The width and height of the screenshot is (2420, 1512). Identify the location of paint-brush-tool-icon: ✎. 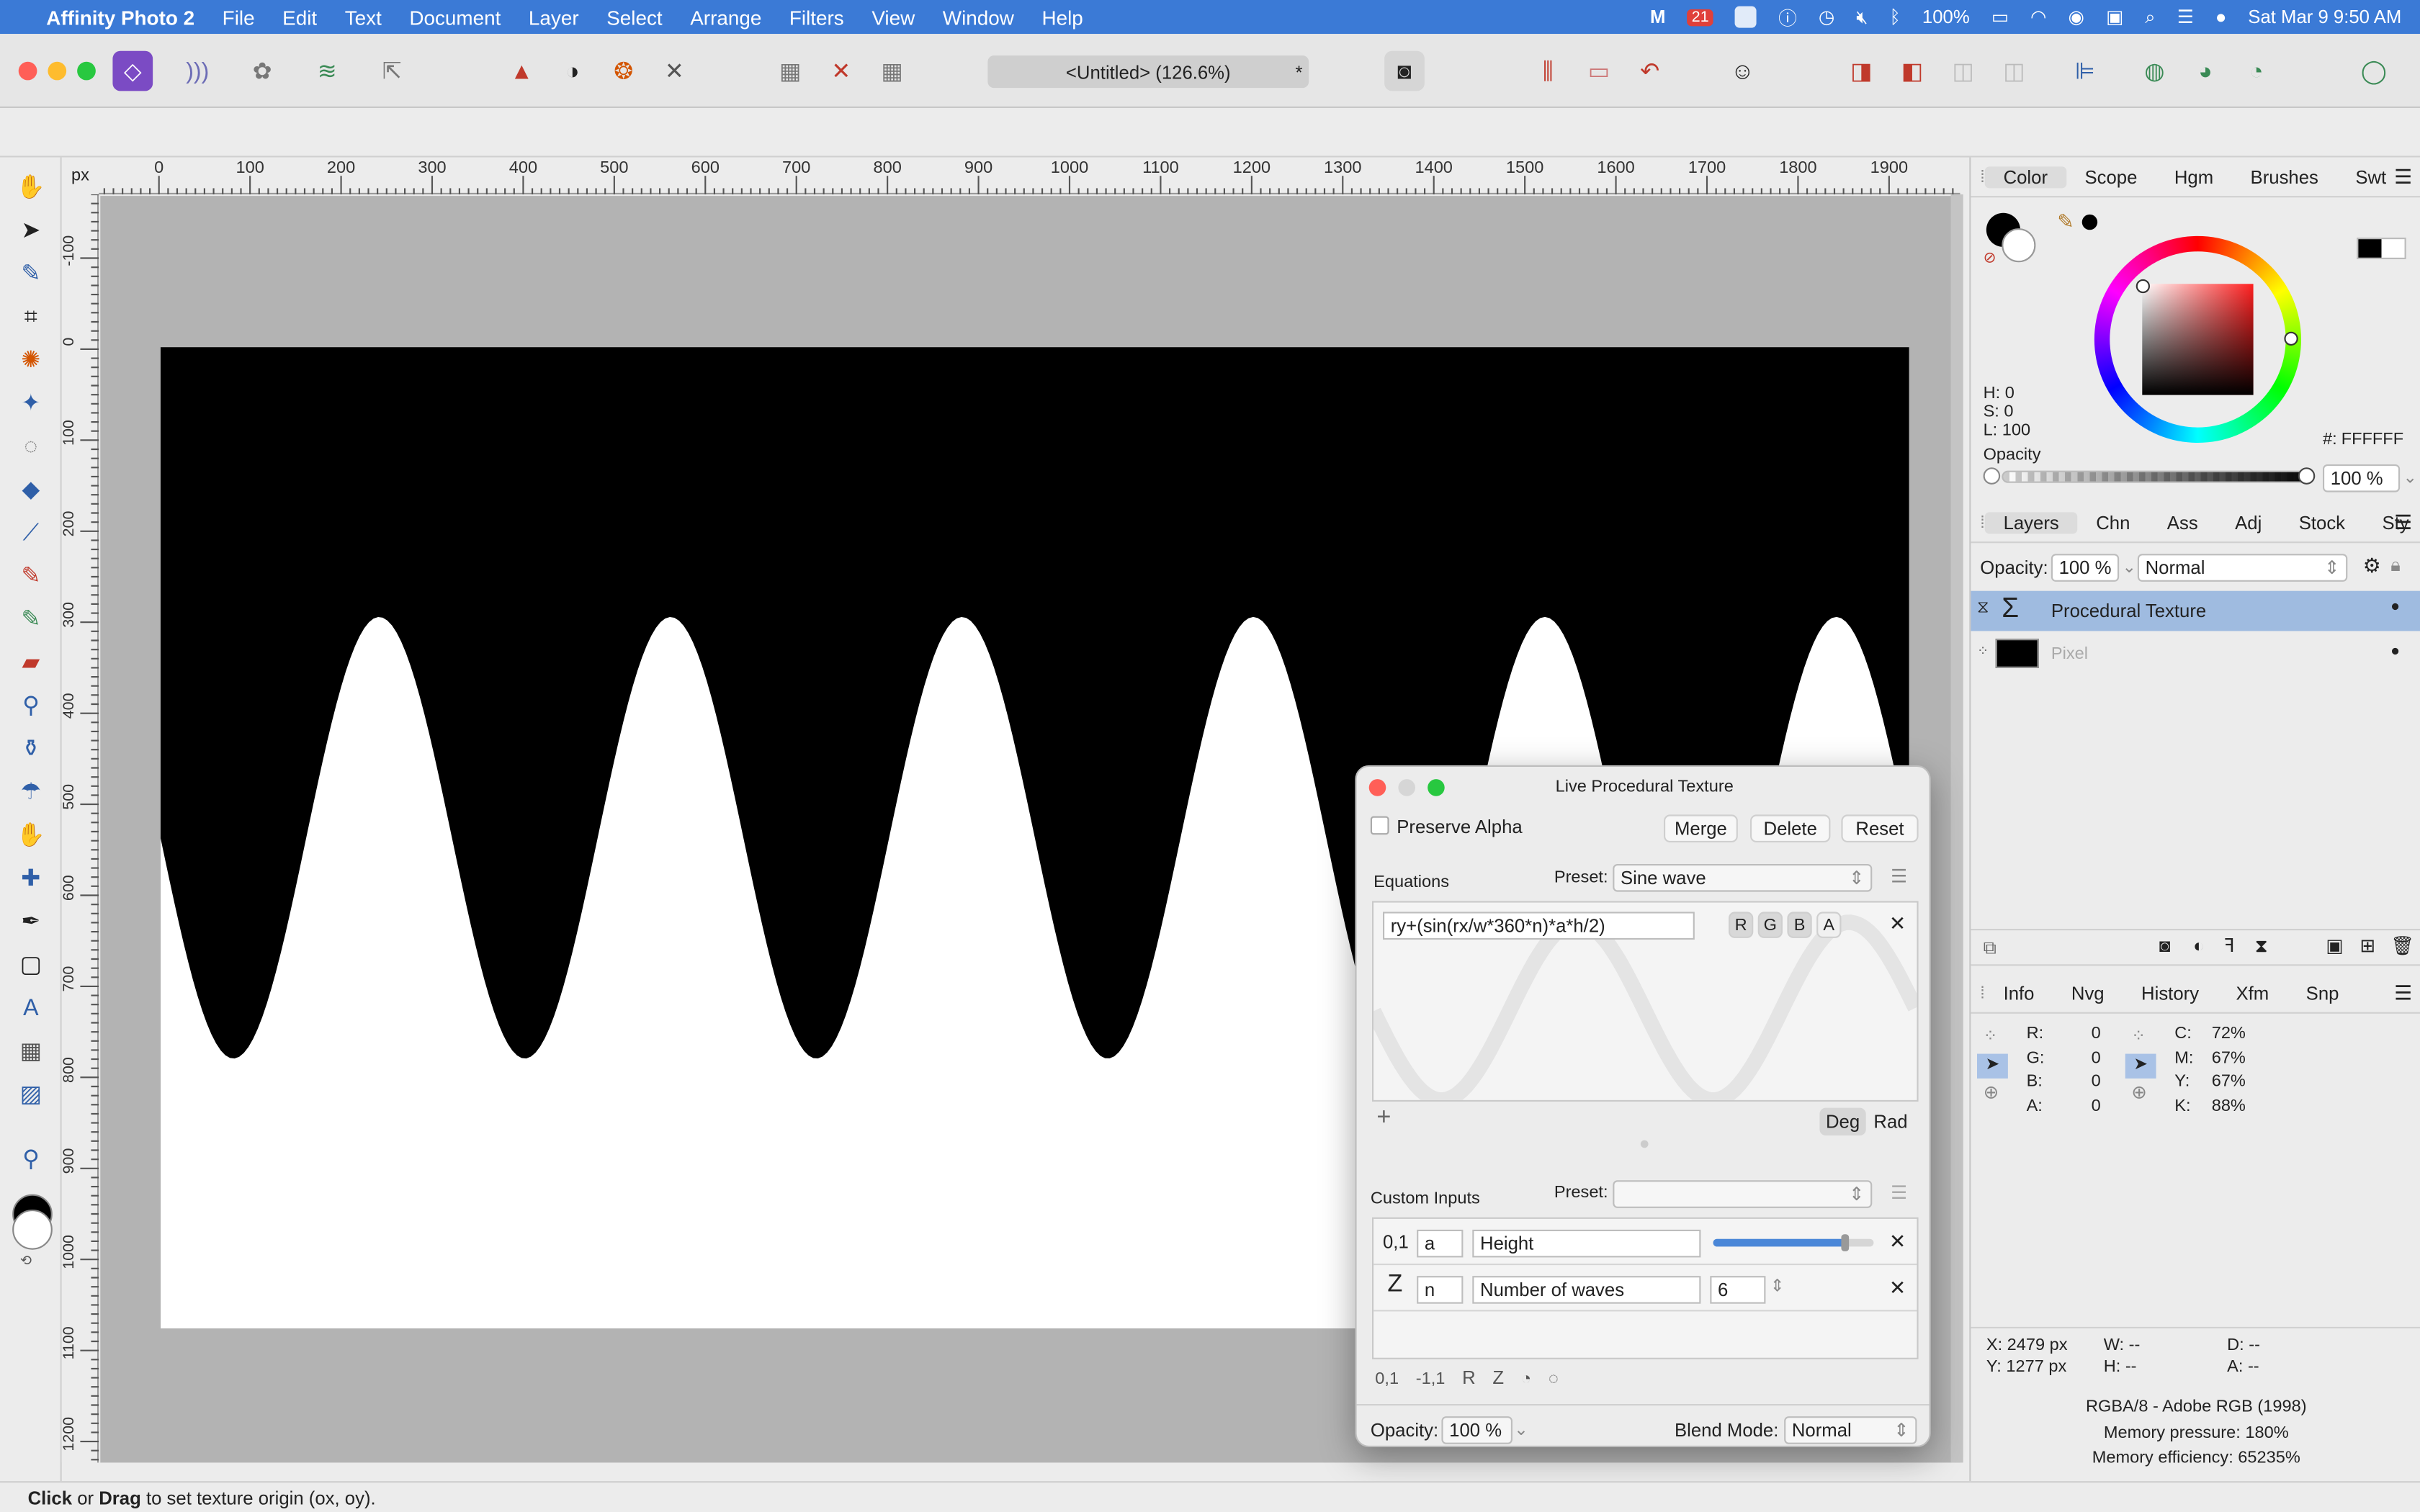
(31, 576).